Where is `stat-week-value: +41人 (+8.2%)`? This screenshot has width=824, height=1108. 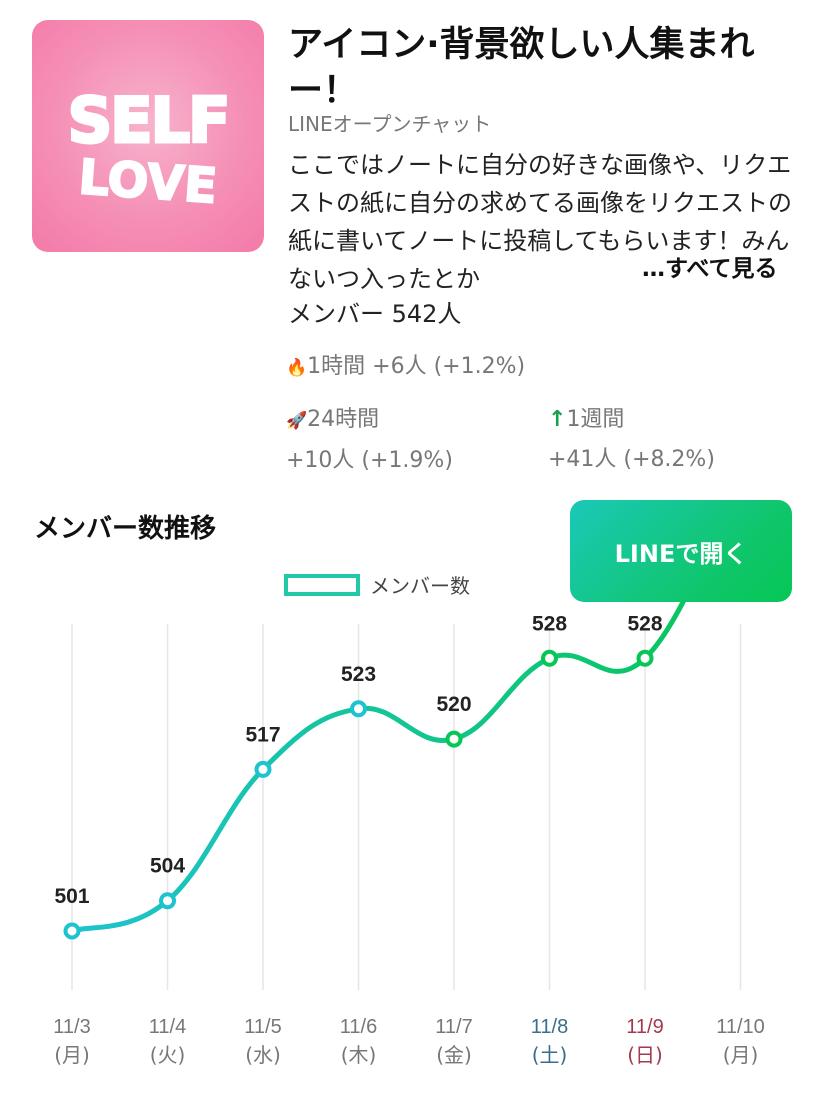
stat-week-value: +41人 (+8.2%) is located at coordinates (631, 459).